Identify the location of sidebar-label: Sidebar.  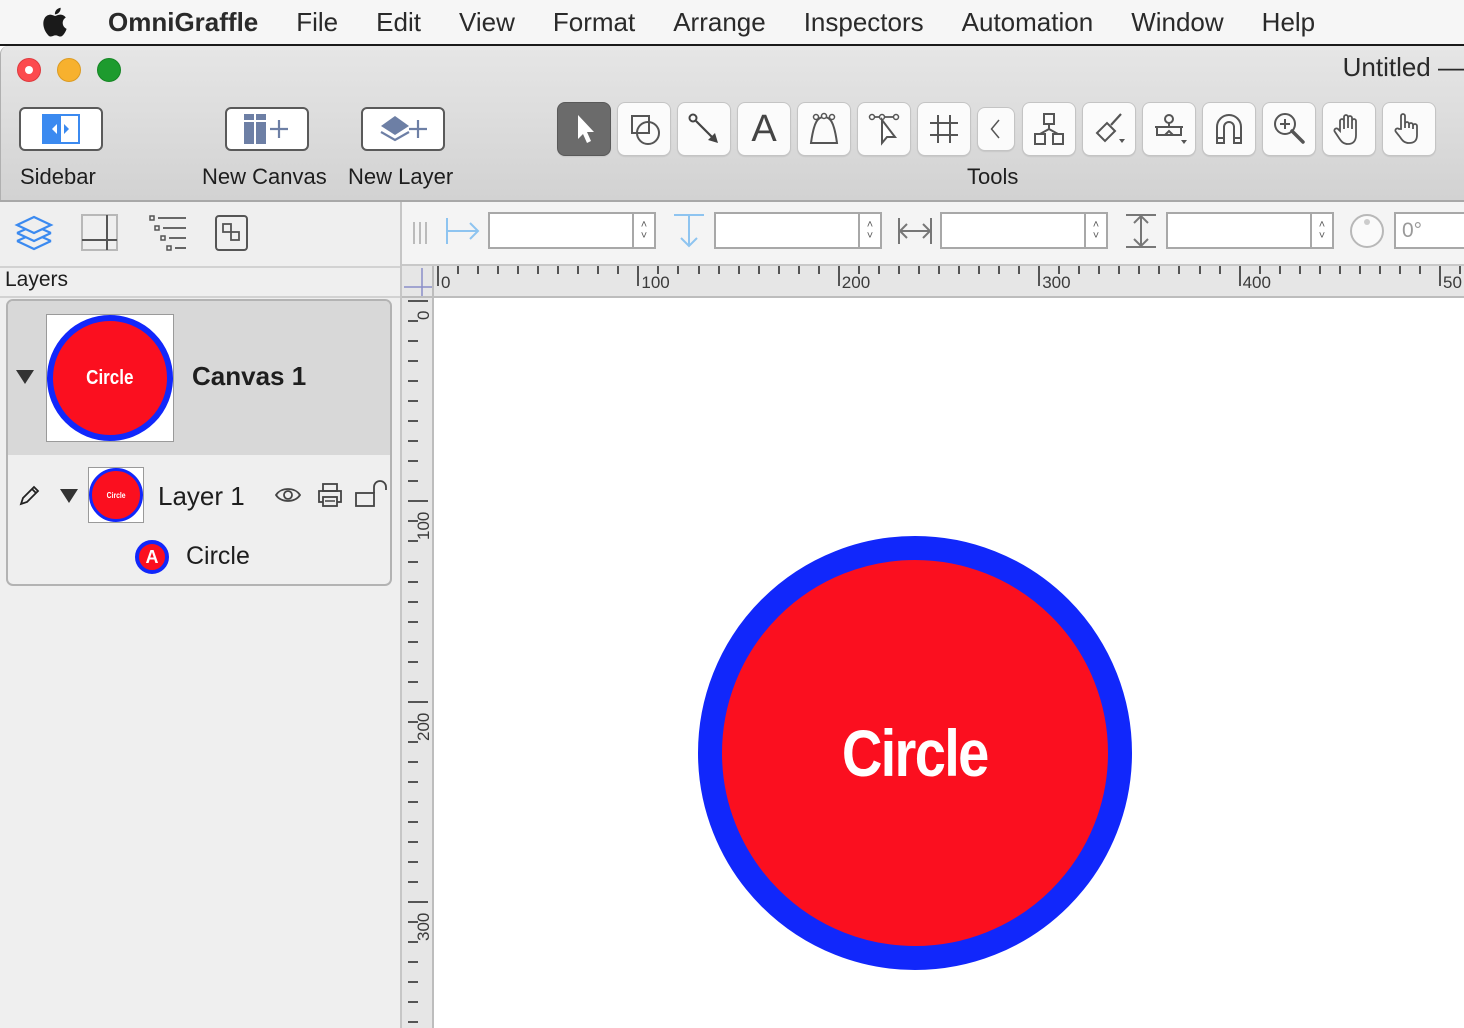
(58, 176).